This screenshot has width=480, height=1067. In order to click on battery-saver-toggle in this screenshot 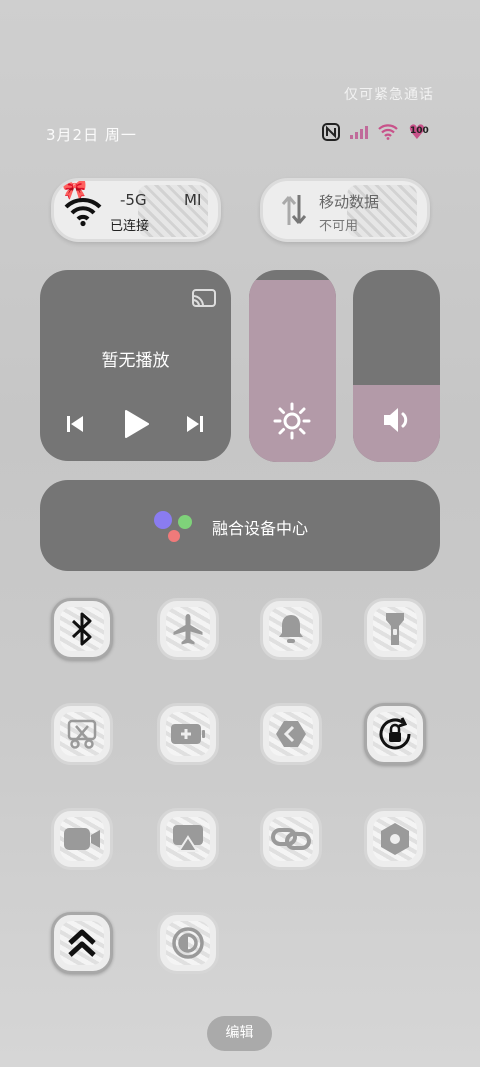, I will do `click(188, 734)`.